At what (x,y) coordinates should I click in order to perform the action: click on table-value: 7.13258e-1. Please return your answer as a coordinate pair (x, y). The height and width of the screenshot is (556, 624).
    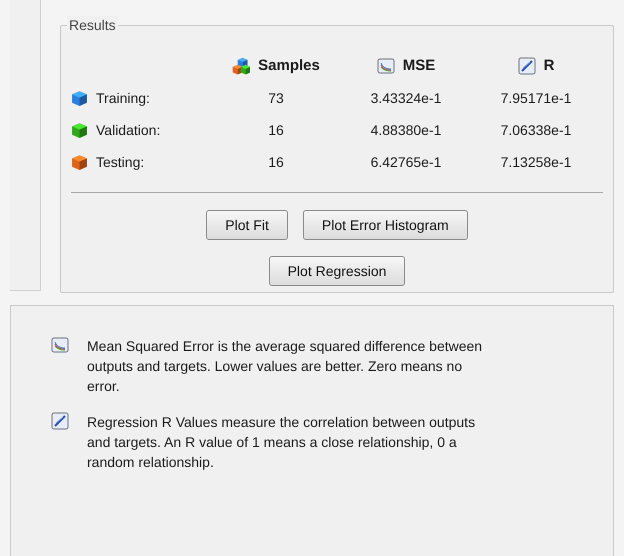
    Looking at the image, I should click on (536, 162).